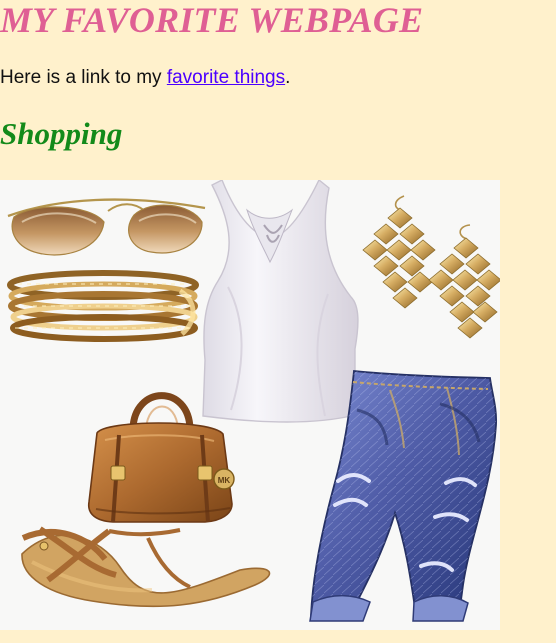  Describe the element at coordinates (288, 77) in the screenshot. I see `intro-suffix-text: .` at that location.